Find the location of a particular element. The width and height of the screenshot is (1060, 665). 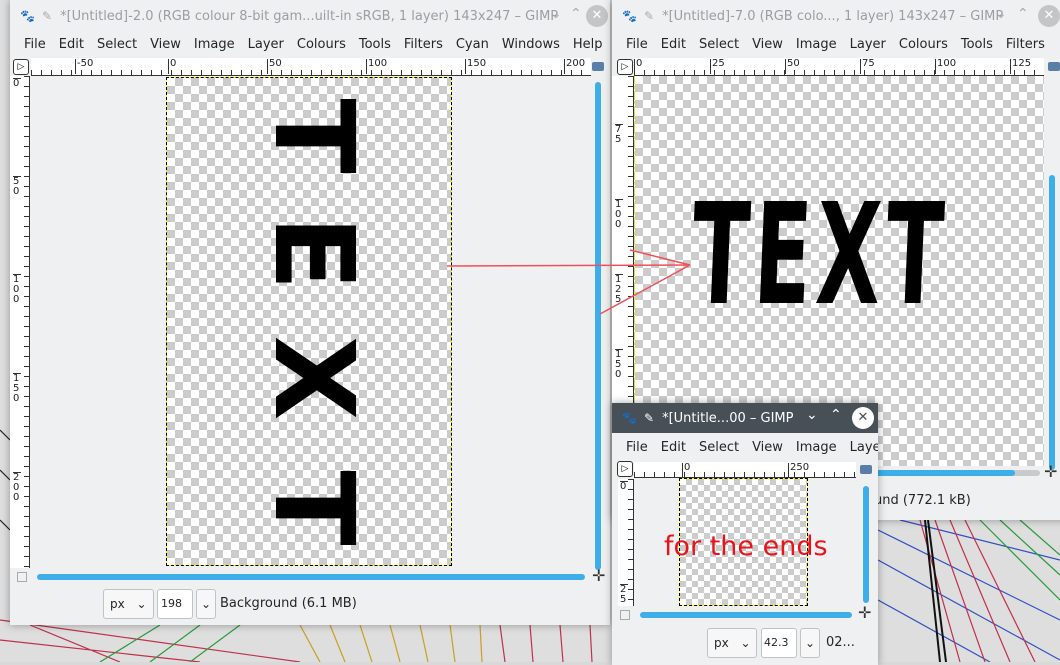

quick-mask-corner is located at coordinates (625, 615).